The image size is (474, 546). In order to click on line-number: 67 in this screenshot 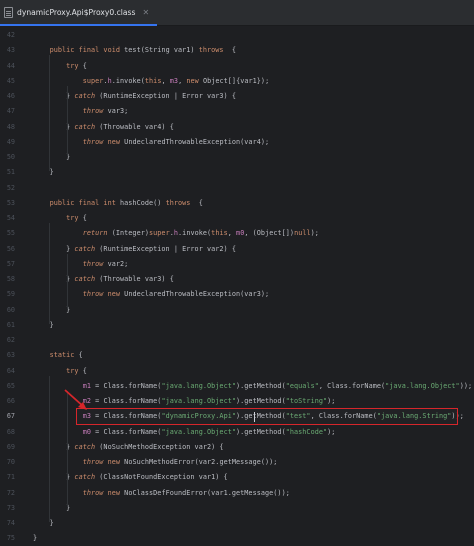, I will do `click(10, 416)`.